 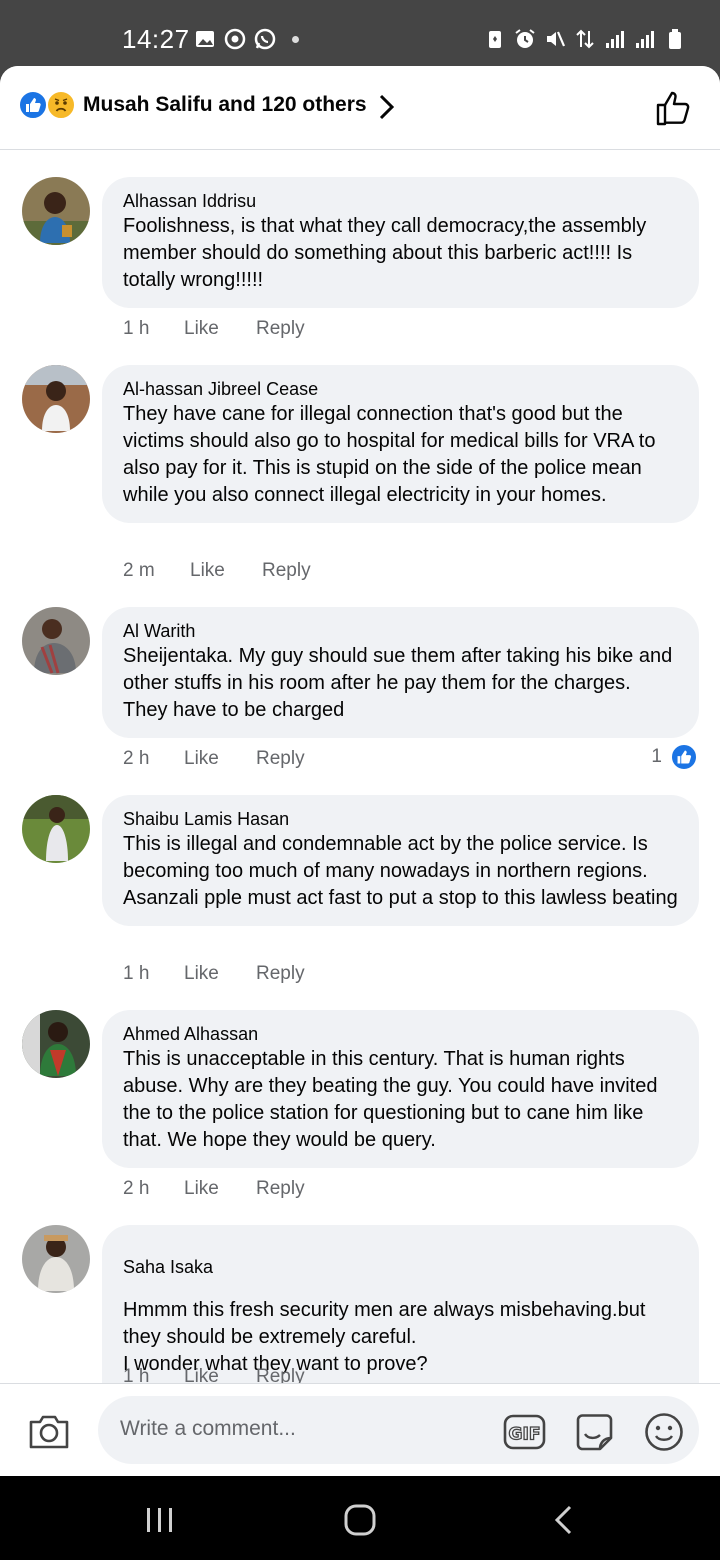 I want to click on status-left-icons, so click(x=246, y=39).